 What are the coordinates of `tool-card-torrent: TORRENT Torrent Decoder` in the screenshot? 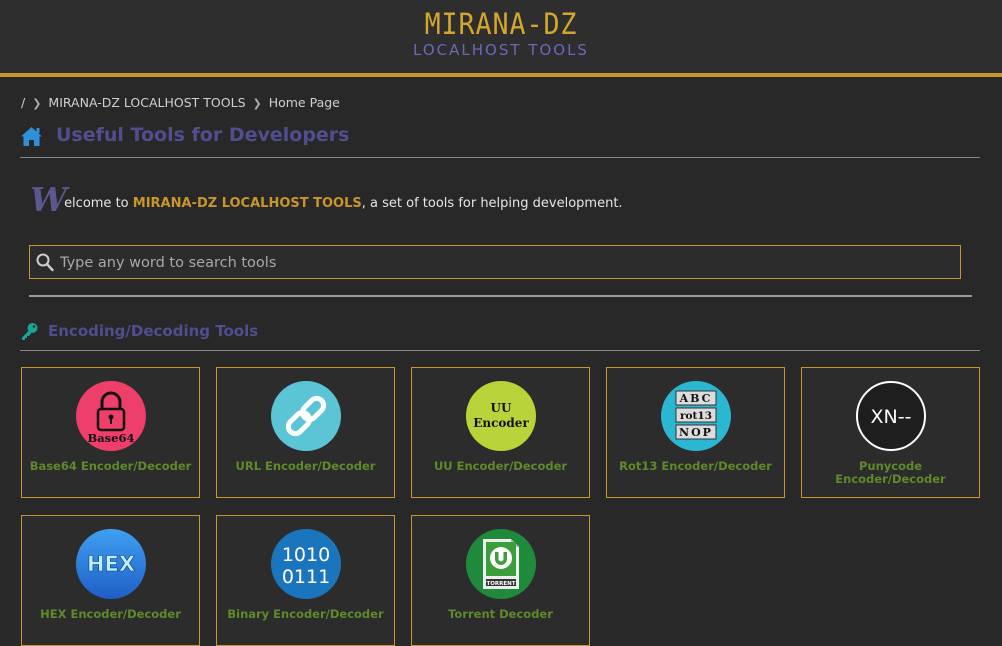 It's located at (500, 580).